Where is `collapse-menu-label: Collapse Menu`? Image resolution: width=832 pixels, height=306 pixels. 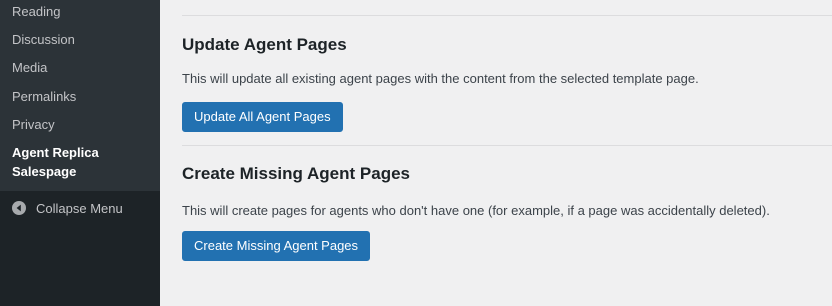
collapse-menu-label: Collapse Menu is located at coordinates (79, 208).